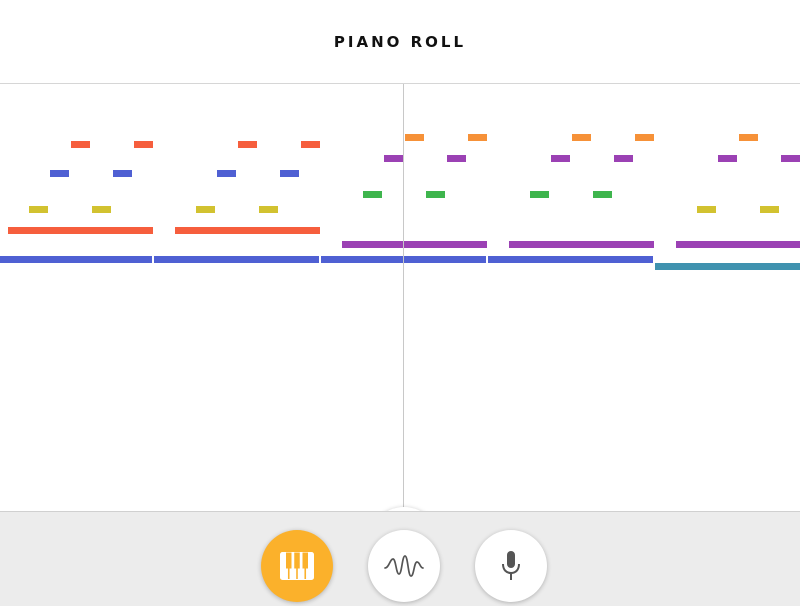 This screenshot has height=606, width=800. What do you see at coordinates (403, 297) in the screenshot?
I see `playhead-line` at bounding box center [403, 297].